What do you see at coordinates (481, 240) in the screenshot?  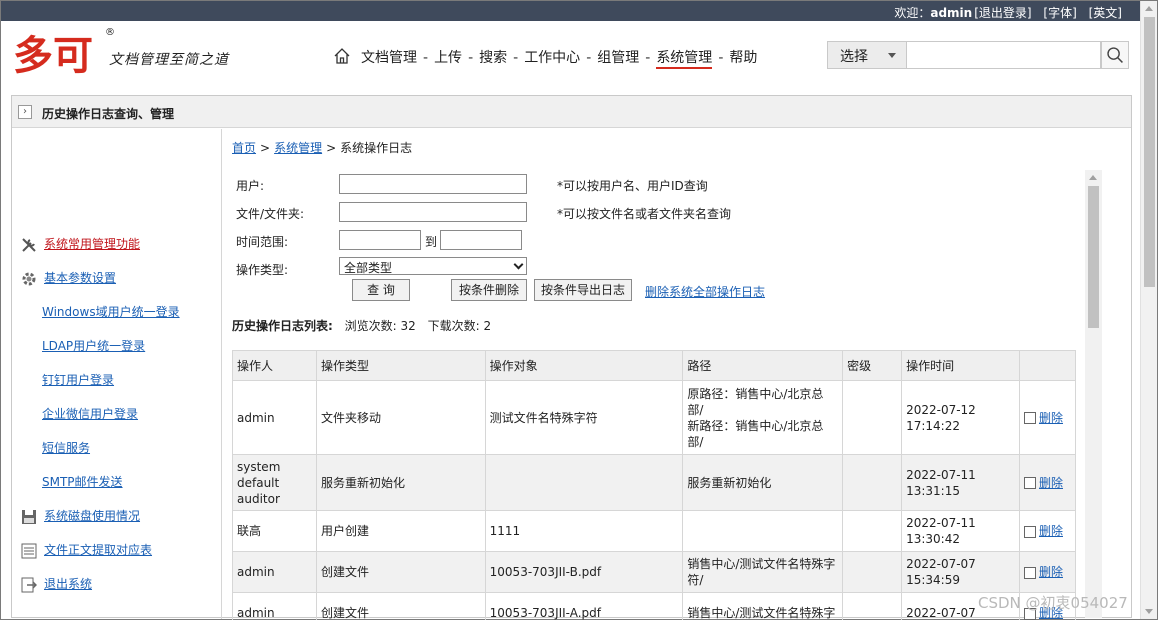 I see `time-to-field` at bounding box center [481, 240].